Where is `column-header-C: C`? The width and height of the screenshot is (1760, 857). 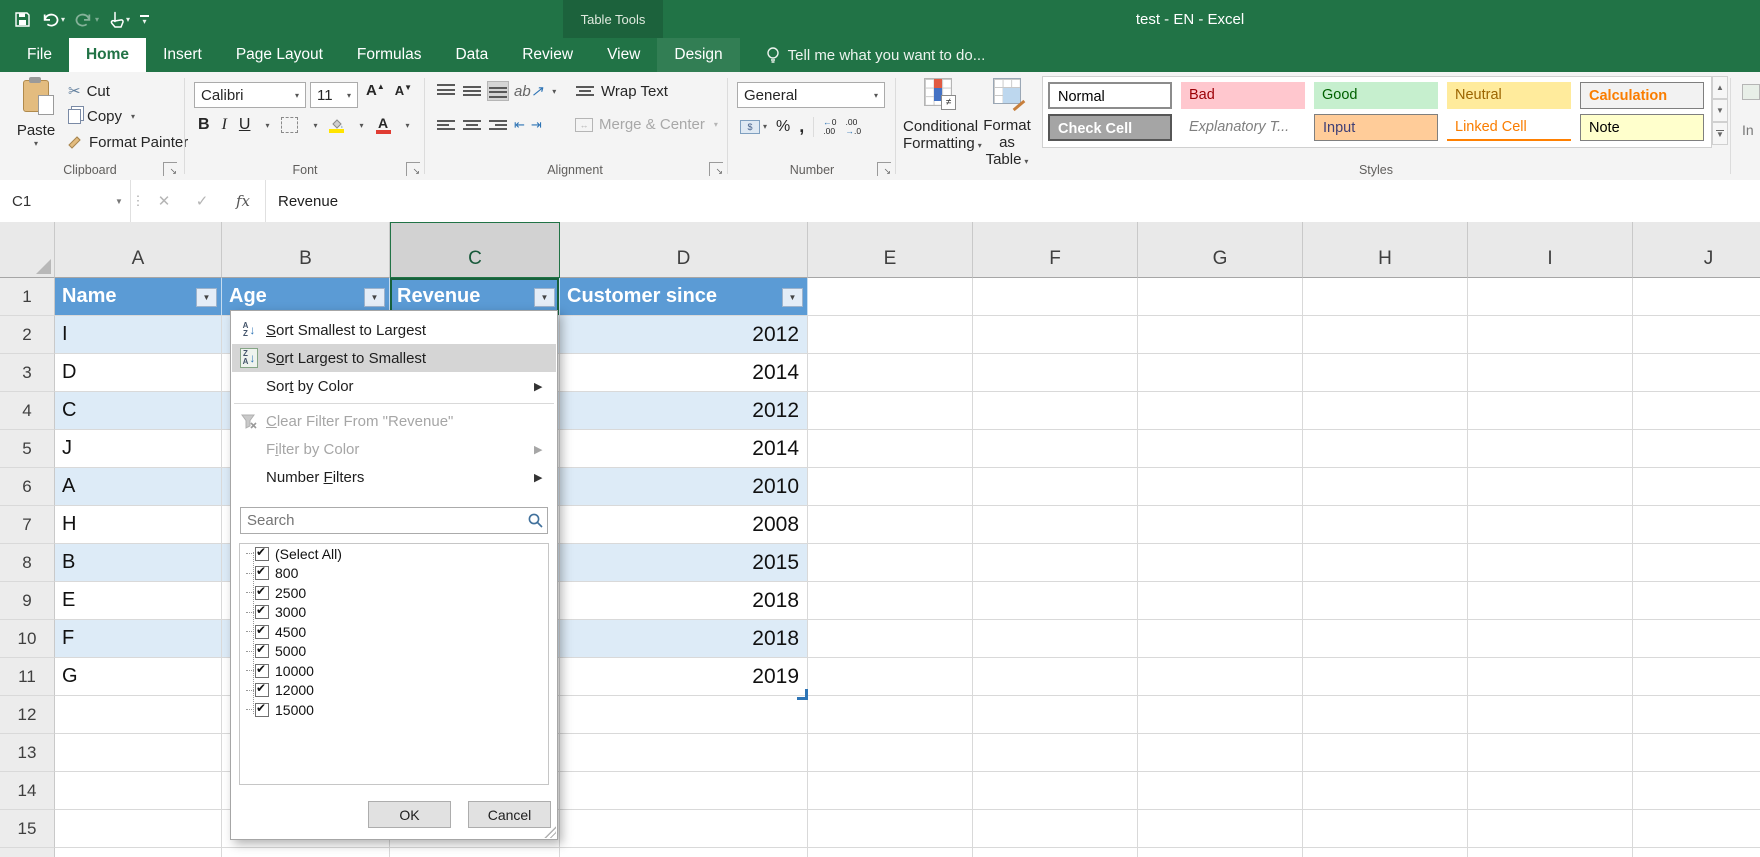
column-header-C: C is located at coordinates (475, 250).